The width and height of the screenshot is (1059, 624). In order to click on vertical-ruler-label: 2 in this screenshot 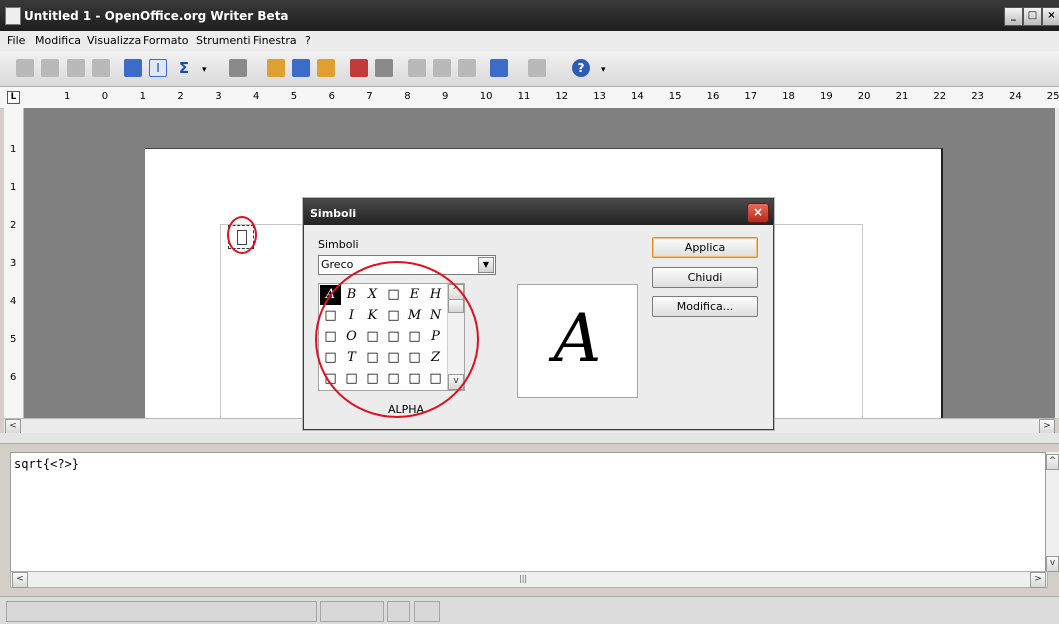, I will do `click(13, 225)`.